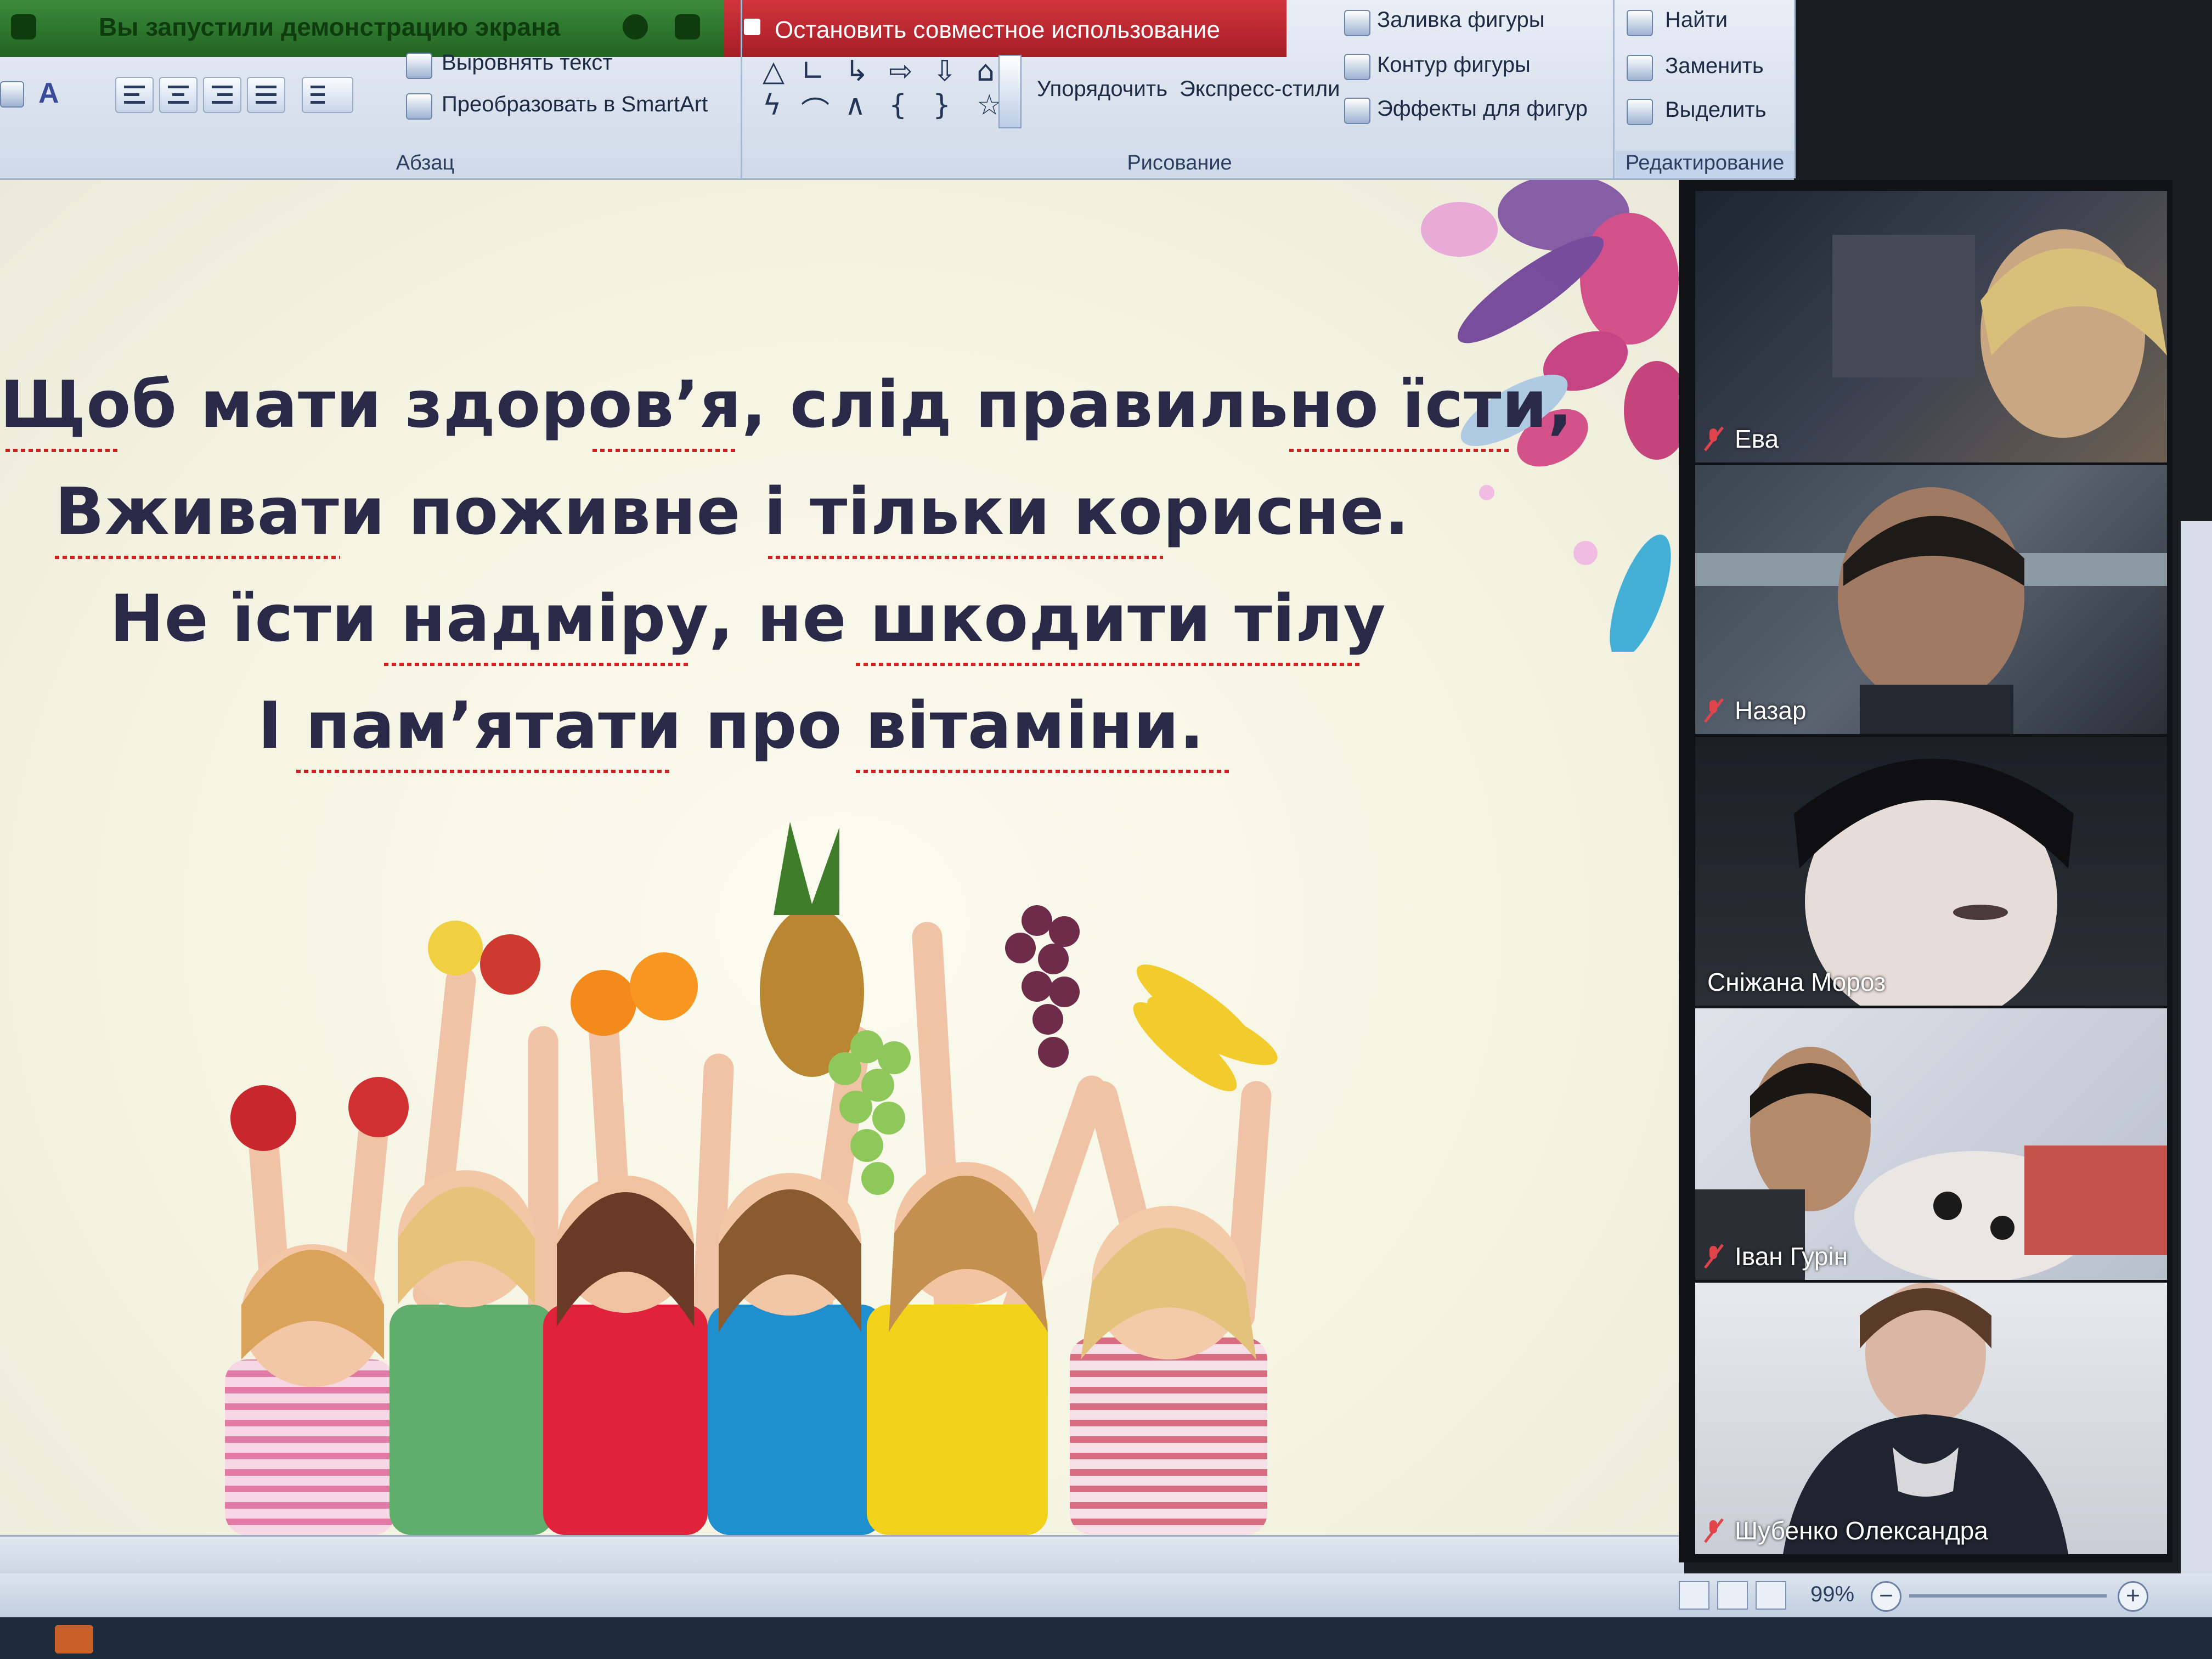 The width and height of the screenshot is (2212, 1659). I want to click on participant-tile: Іван Гурін, so click(1931, 1144).